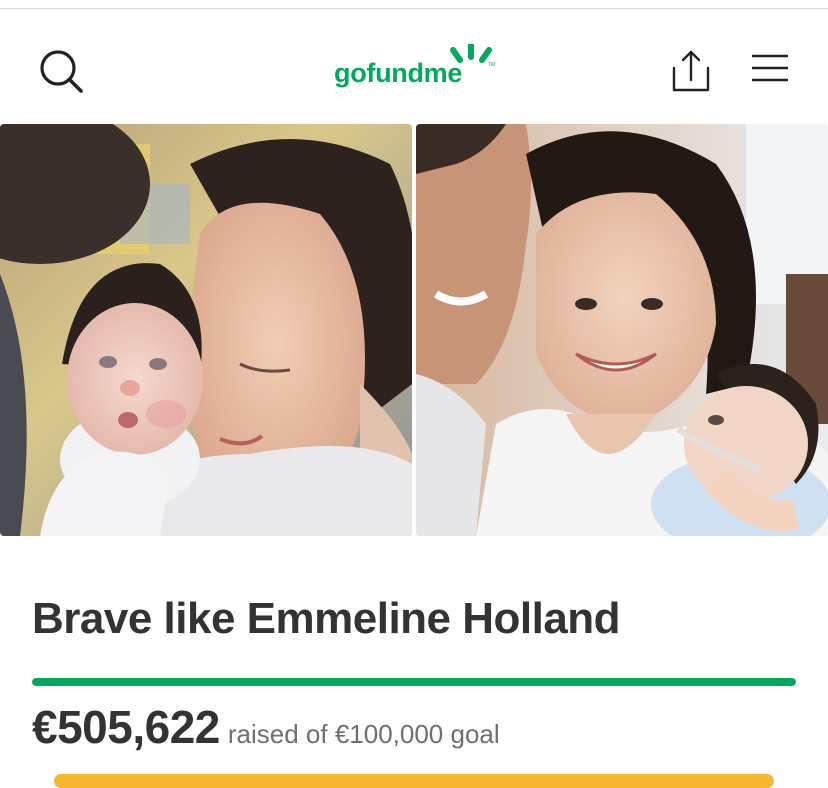  I want to click on hamburger-menu-icon, so click(770, 68).